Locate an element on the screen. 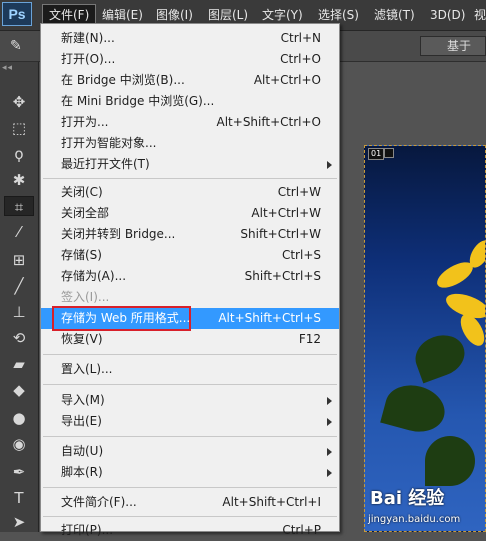  eyedropper-tool-icon: ⁄ is located at coordinates (19, 232).